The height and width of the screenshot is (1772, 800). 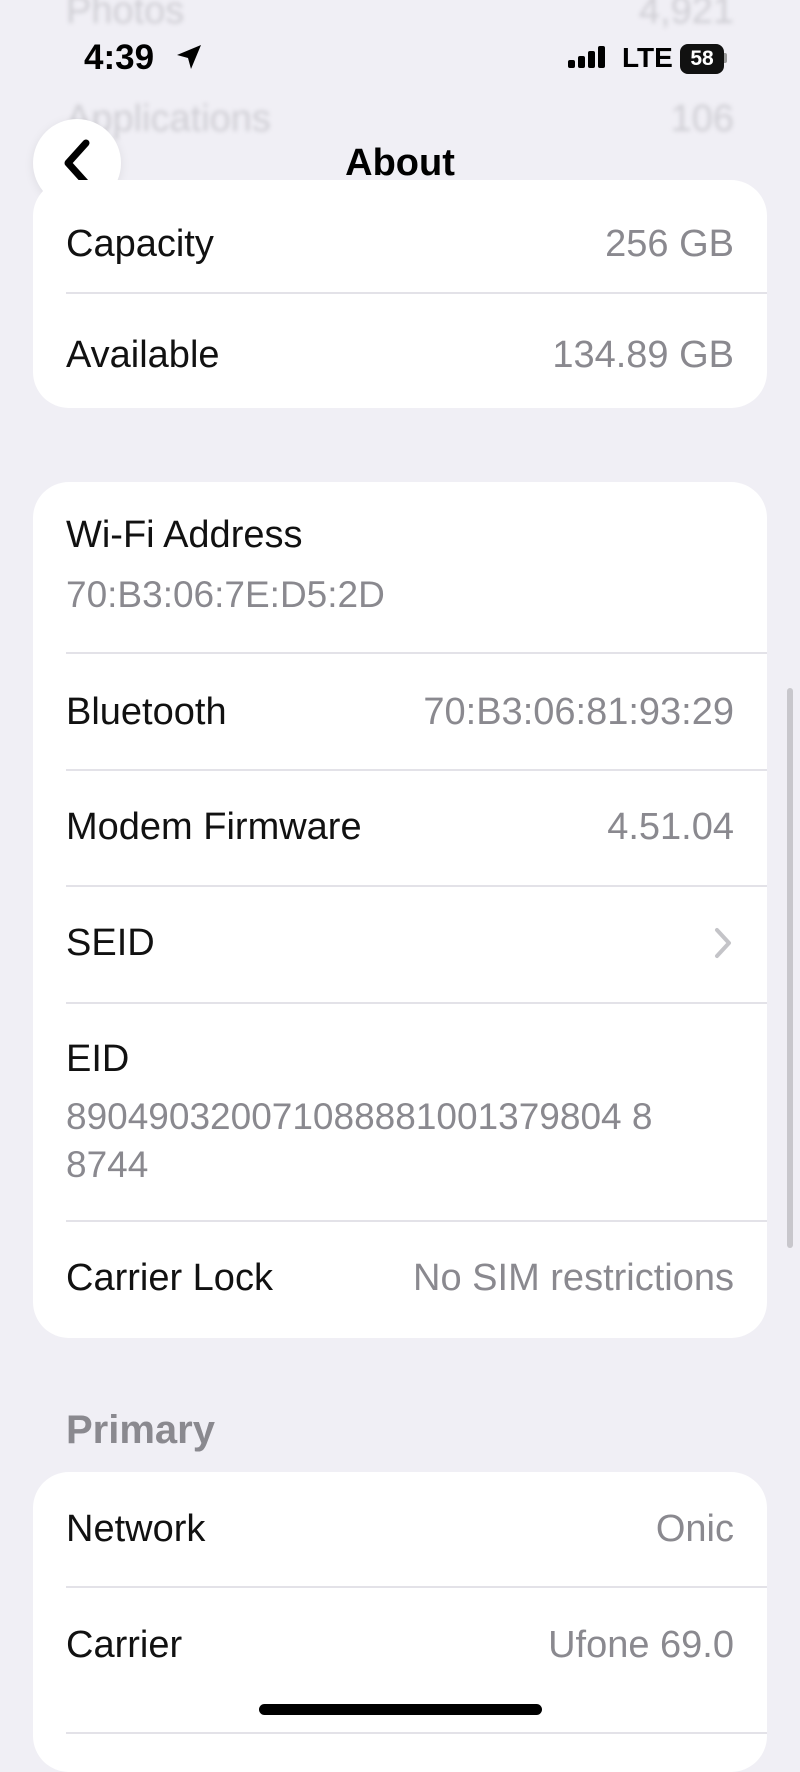 What do you see at coordinates (140, 243) in the screenshot?
I see `capacity-label: Capacity` at bounding box center [140, 243].